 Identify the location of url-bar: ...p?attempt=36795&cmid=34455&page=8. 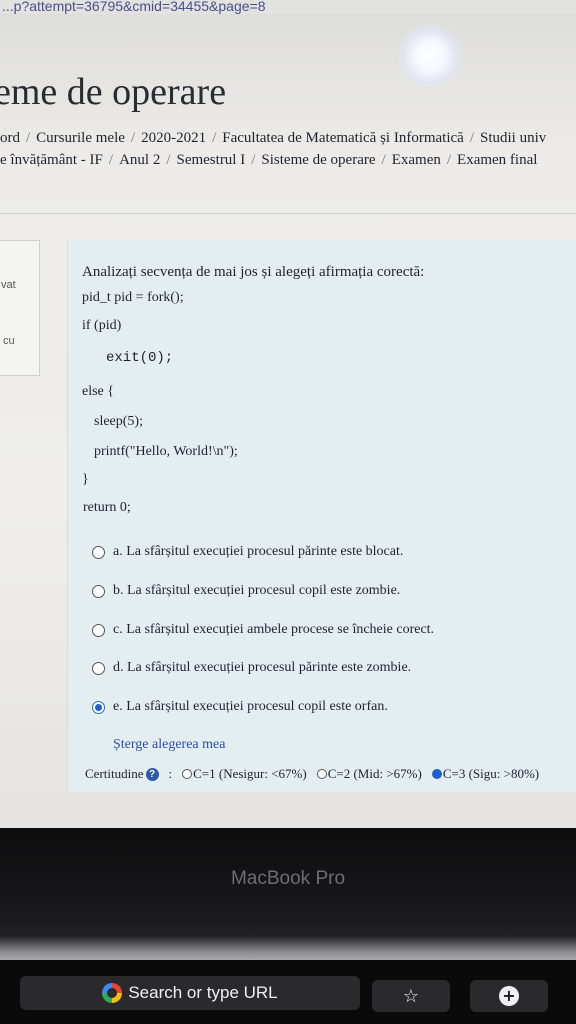
(288, 7).